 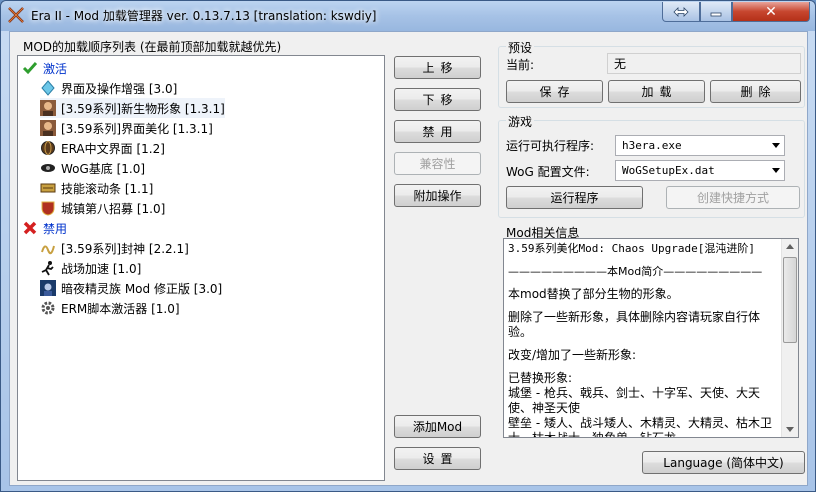 I want to click on scroll-down-icon, so click(x=790, y=429).